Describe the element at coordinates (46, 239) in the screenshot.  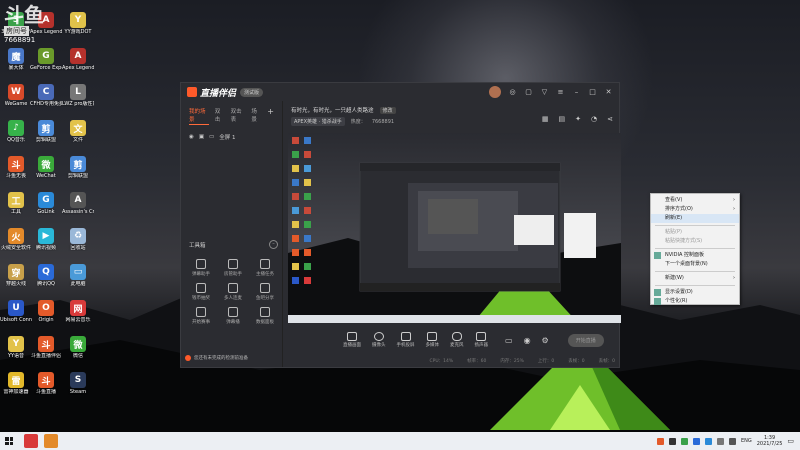
I see `desktop-icon: ▶ 腾讯视频` at that location.